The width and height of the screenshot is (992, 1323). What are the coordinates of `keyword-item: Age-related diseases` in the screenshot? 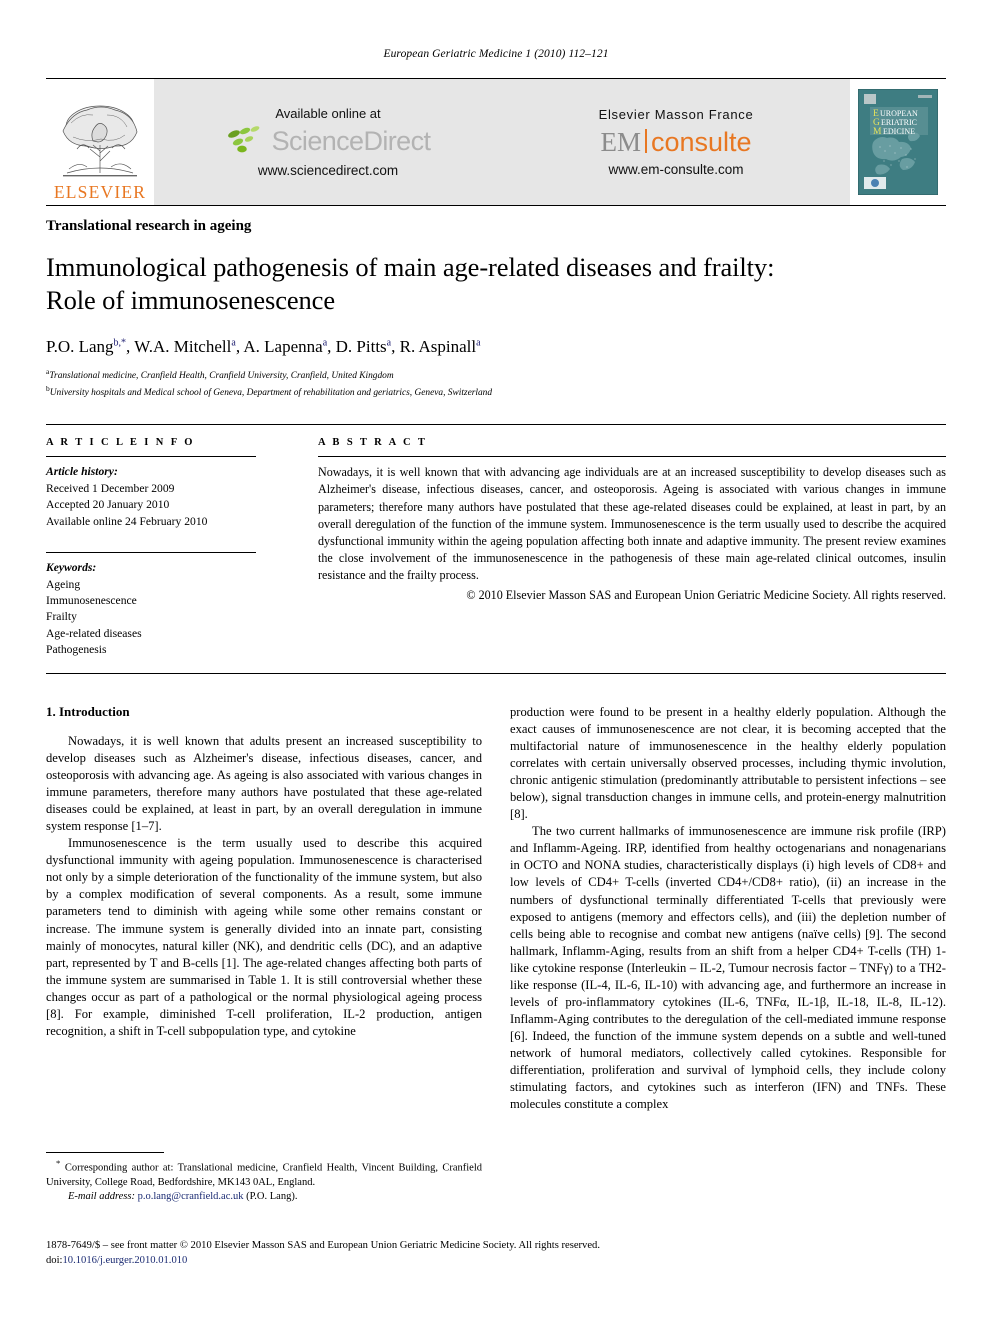 It's located at (94, 633).